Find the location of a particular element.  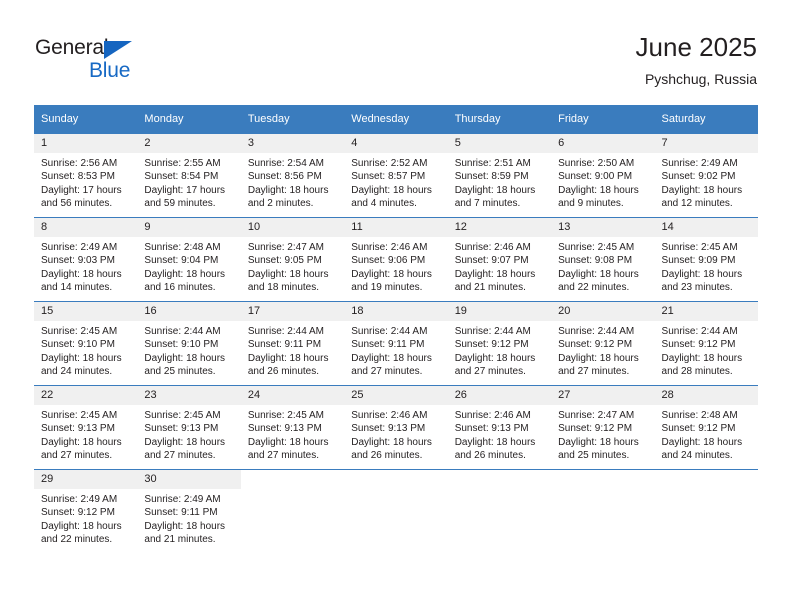

general-blue-logo: General Blue is located at coordinates (135, 61).